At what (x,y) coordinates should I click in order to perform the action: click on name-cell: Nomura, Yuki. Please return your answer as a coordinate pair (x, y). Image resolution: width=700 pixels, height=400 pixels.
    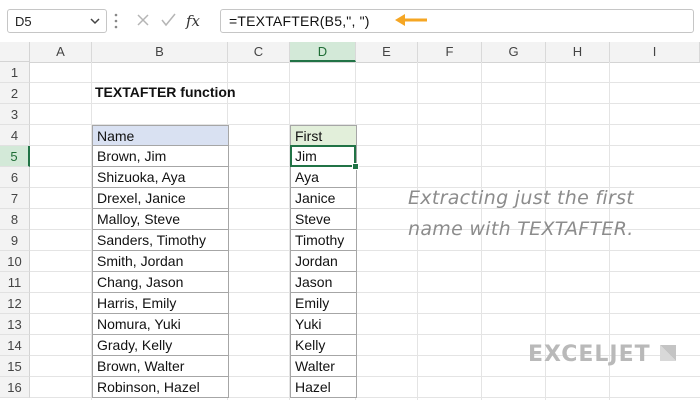
    Looking at the image, I should click on (160, 324).